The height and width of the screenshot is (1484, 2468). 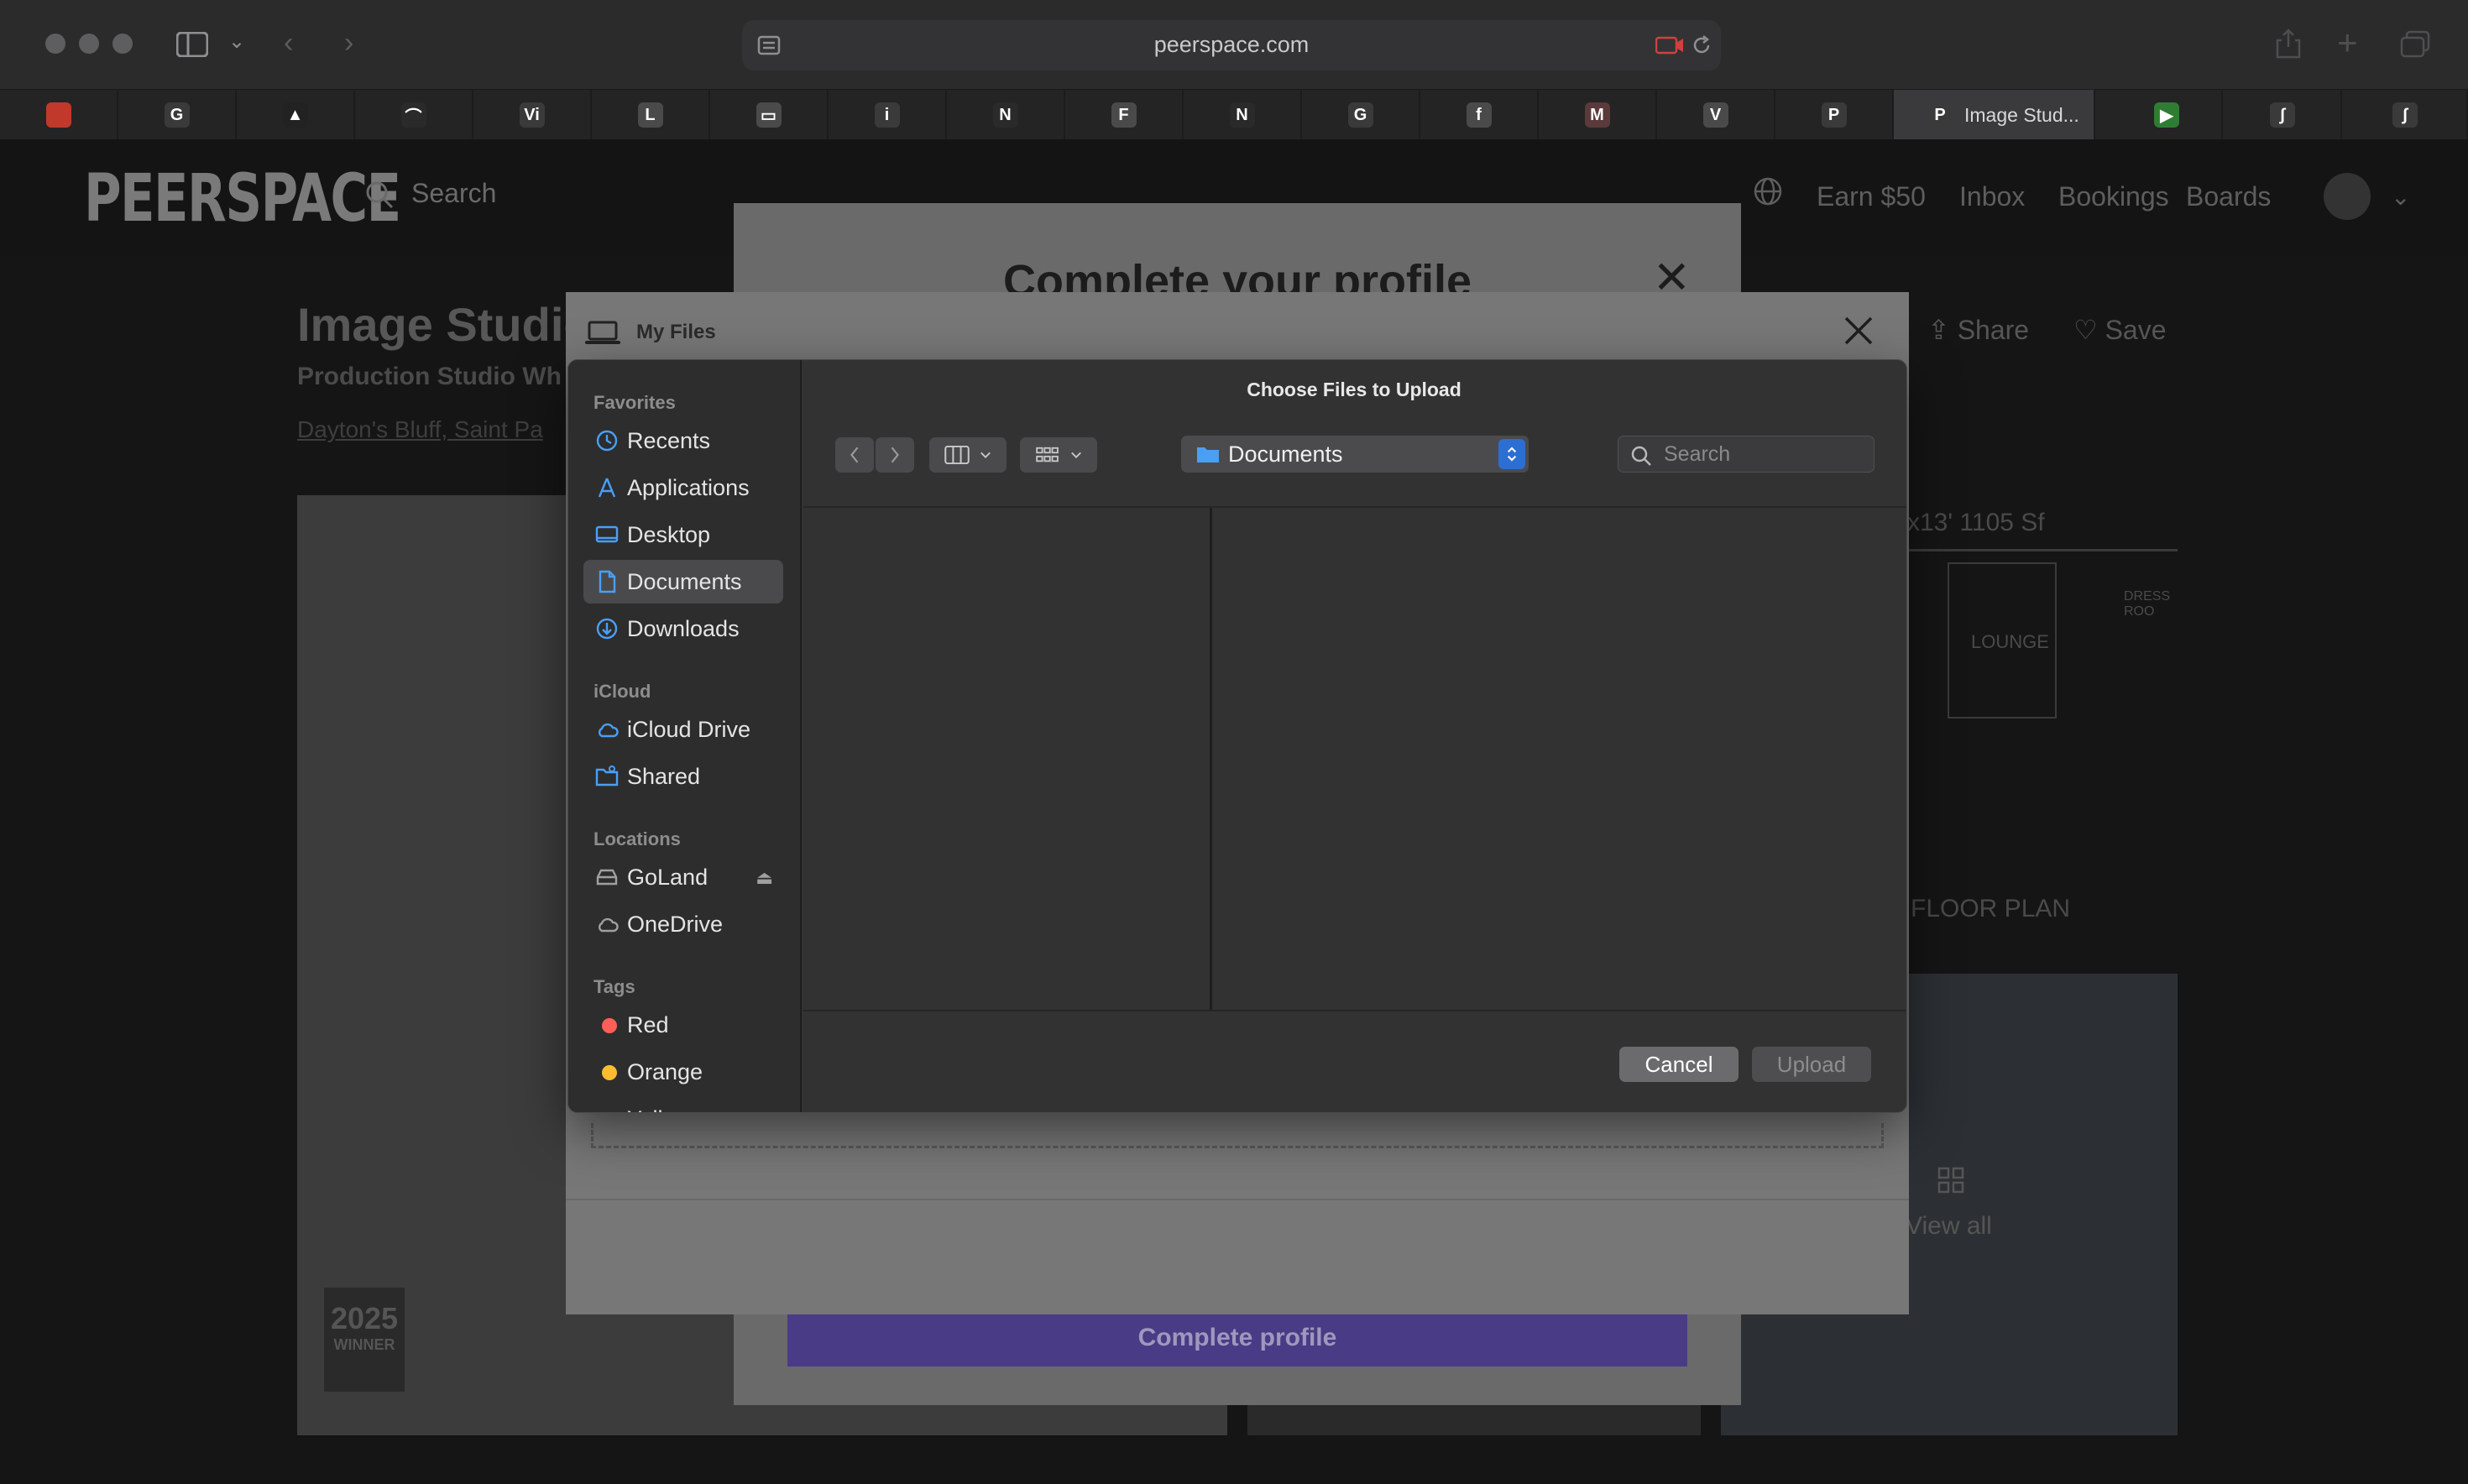 I want to click on nav-bookings: Bookings, so click(x=2113, y=196).